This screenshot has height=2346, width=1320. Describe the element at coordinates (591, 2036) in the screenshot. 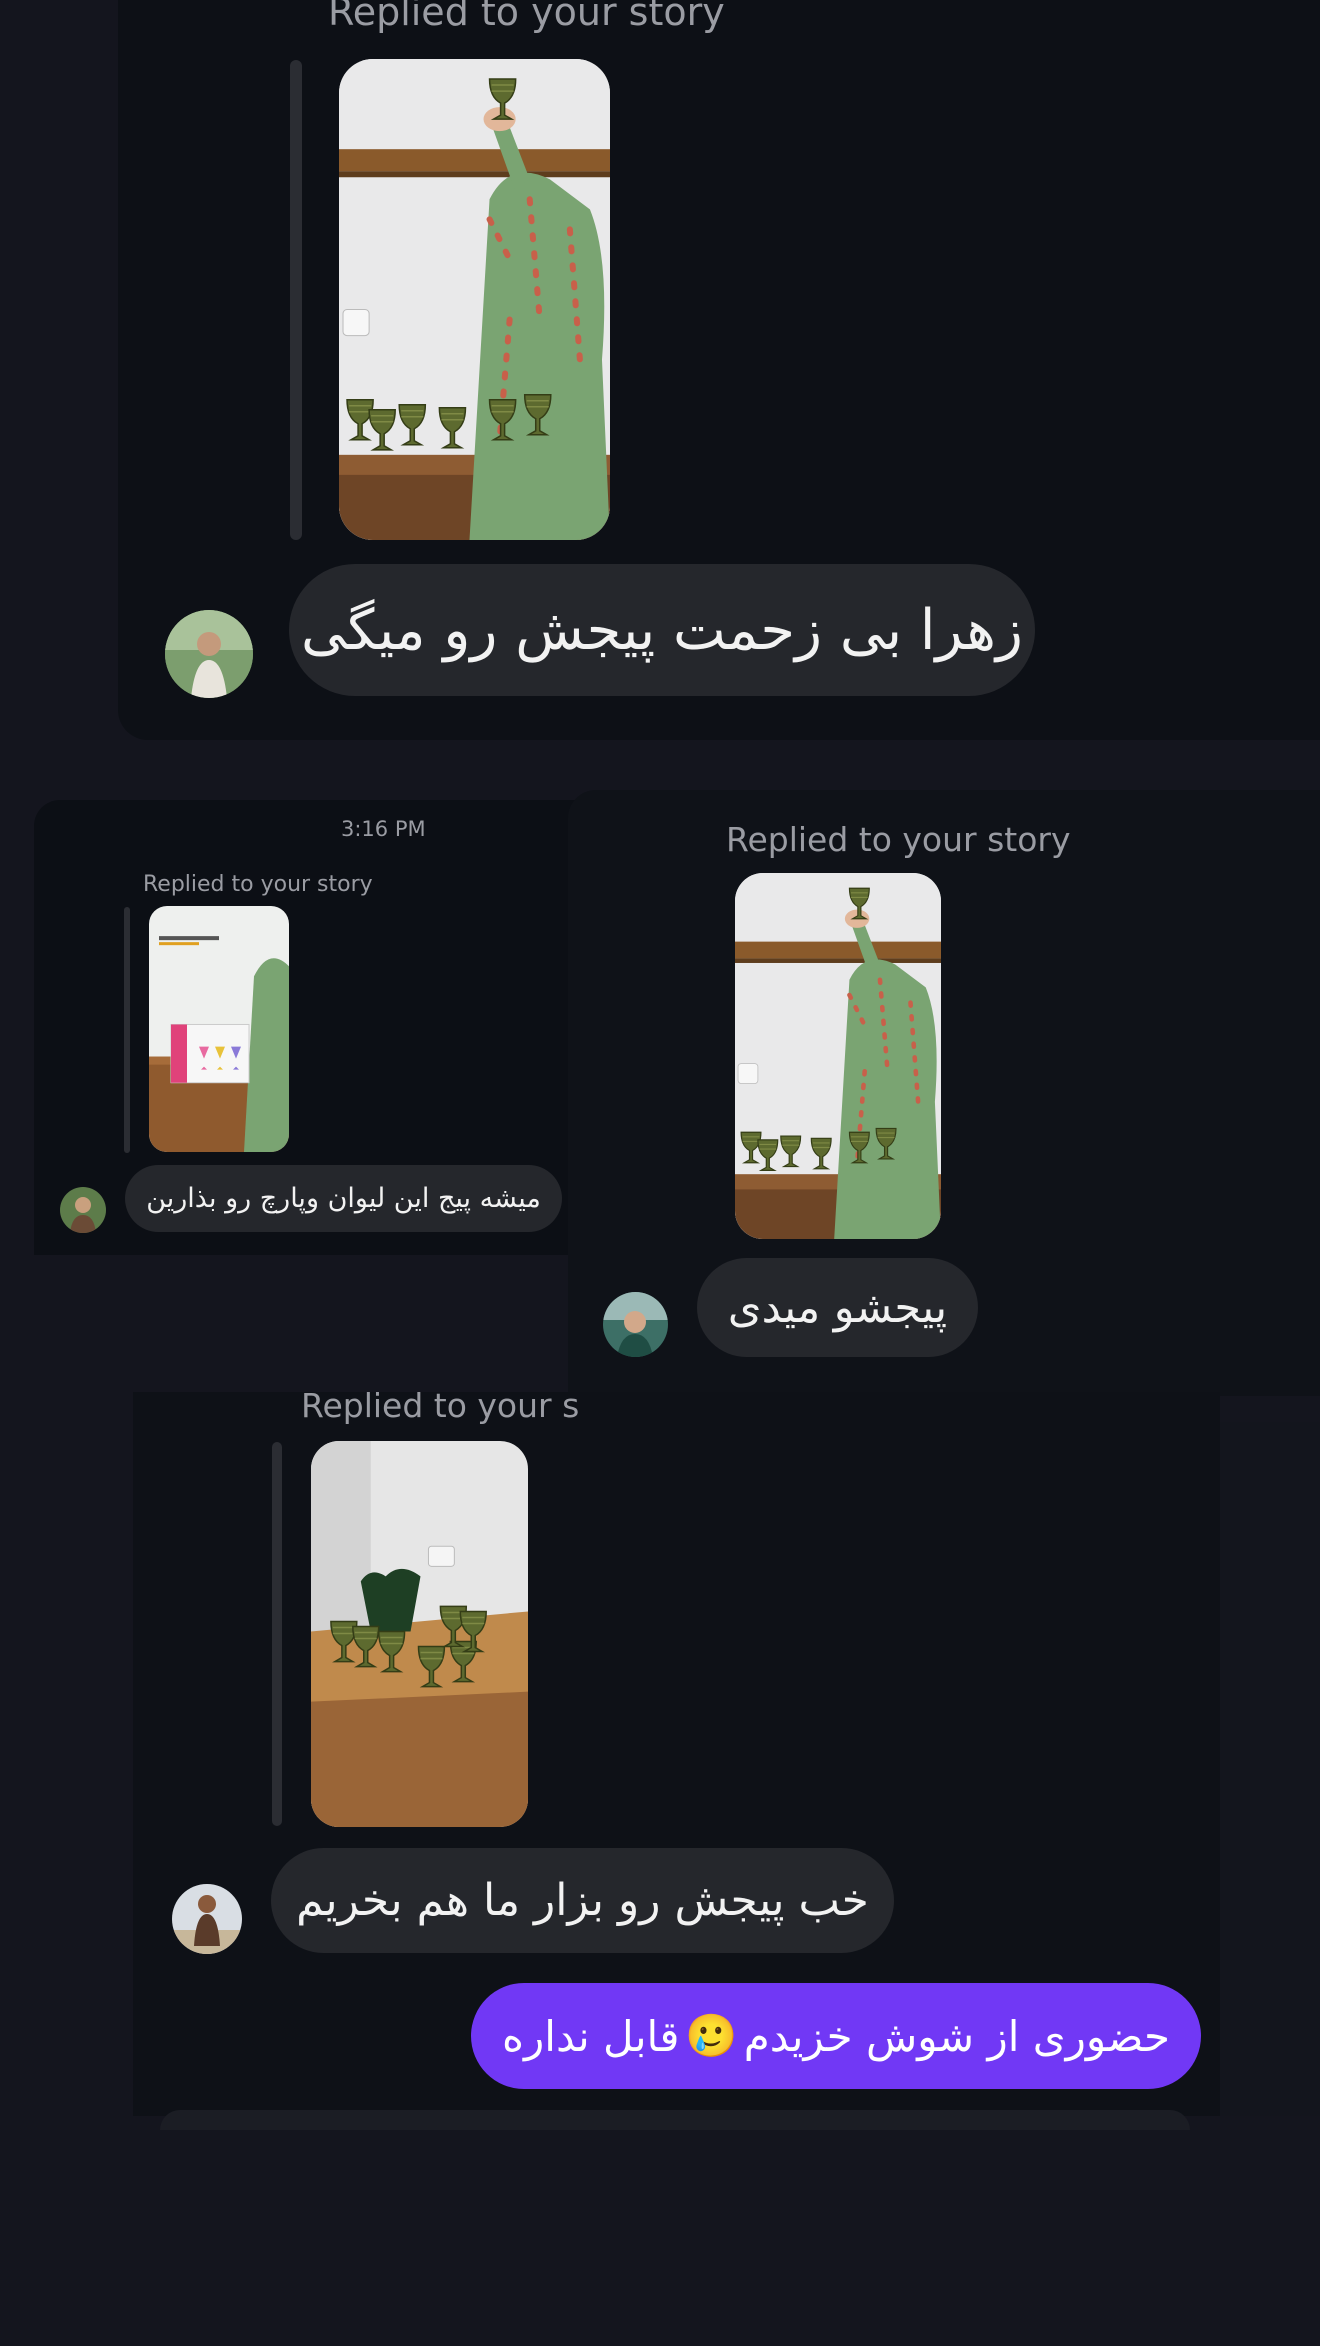

I see `sent-message-text-after: قابل نداره` at that location.